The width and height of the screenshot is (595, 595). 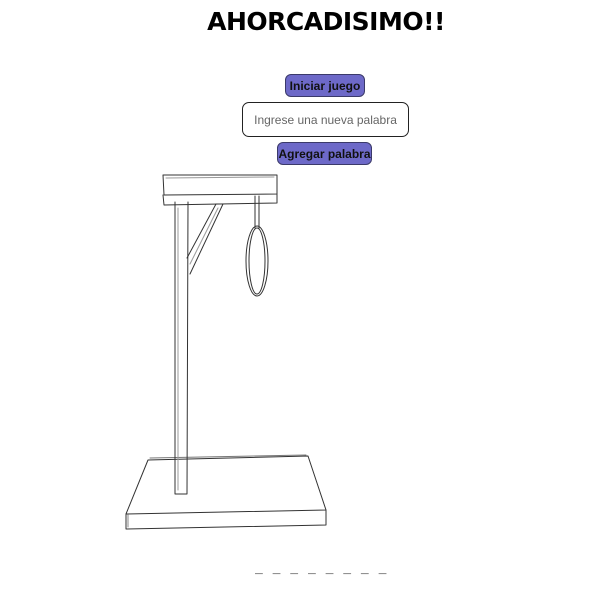 What do you see at coordinates (205, 239) in the screenshot?
I see `gallows-brace` at bounding box center [205, 239].